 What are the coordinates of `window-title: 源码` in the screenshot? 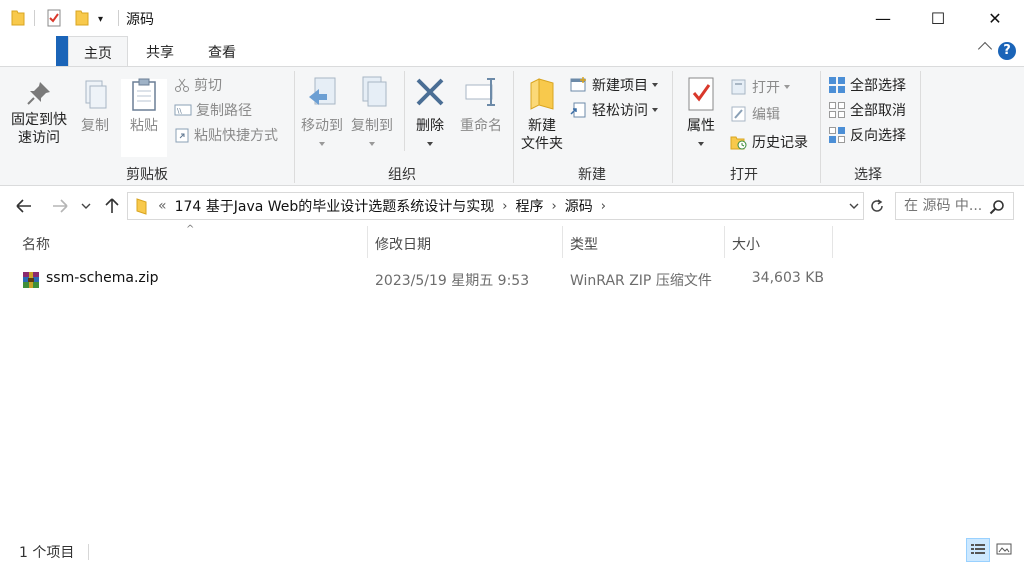 It's located at (140, 20).